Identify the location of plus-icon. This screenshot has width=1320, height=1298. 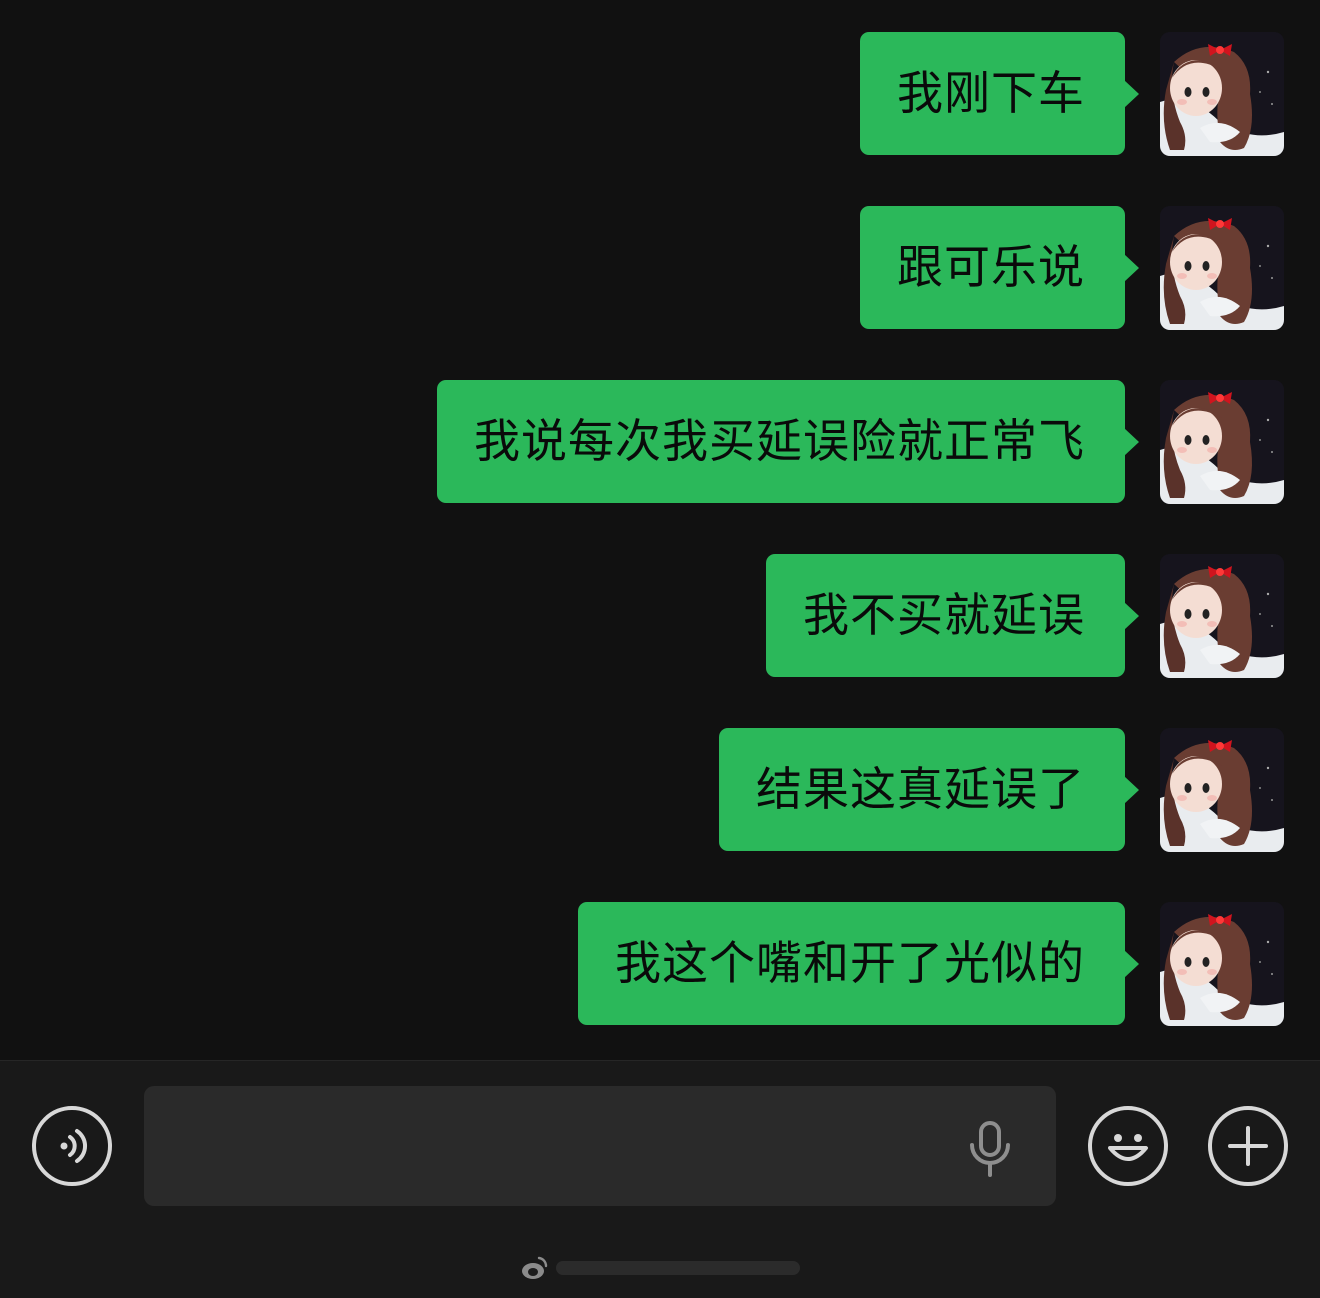
(1248, 1146).